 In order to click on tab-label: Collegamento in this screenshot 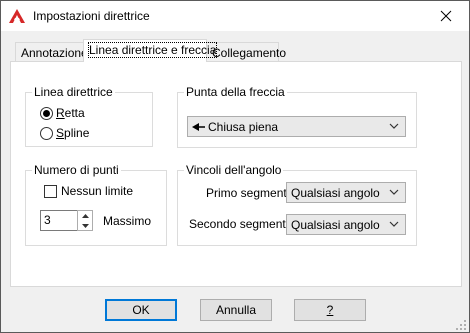, I will do `click(249, 53)`.